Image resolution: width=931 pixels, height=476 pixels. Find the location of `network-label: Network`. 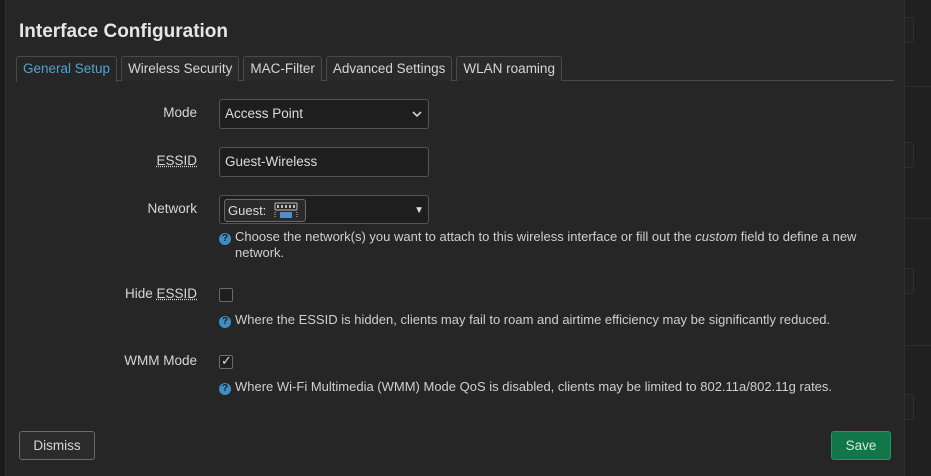

network-label: Network is located at coordinates (172, 208).